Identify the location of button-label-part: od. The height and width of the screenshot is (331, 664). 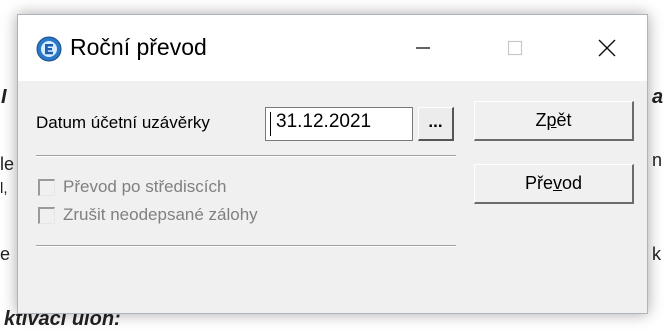
(572, 183).